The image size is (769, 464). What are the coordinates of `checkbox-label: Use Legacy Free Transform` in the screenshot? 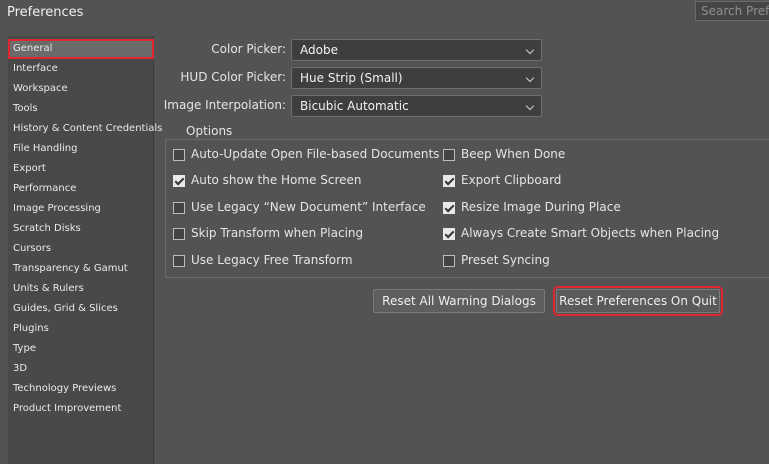 It's located at (272, 260).